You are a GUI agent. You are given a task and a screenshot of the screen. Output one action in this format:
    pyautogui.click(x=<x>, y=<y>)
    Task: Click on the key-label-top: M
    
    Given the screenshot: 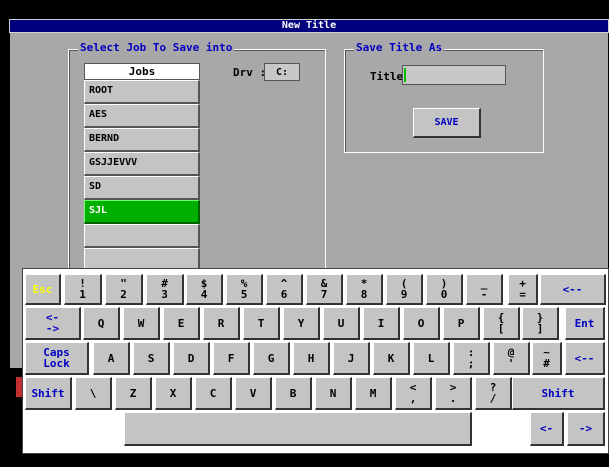 What is the action you would take?
    pyautogui.click(x=373, y=393)
    